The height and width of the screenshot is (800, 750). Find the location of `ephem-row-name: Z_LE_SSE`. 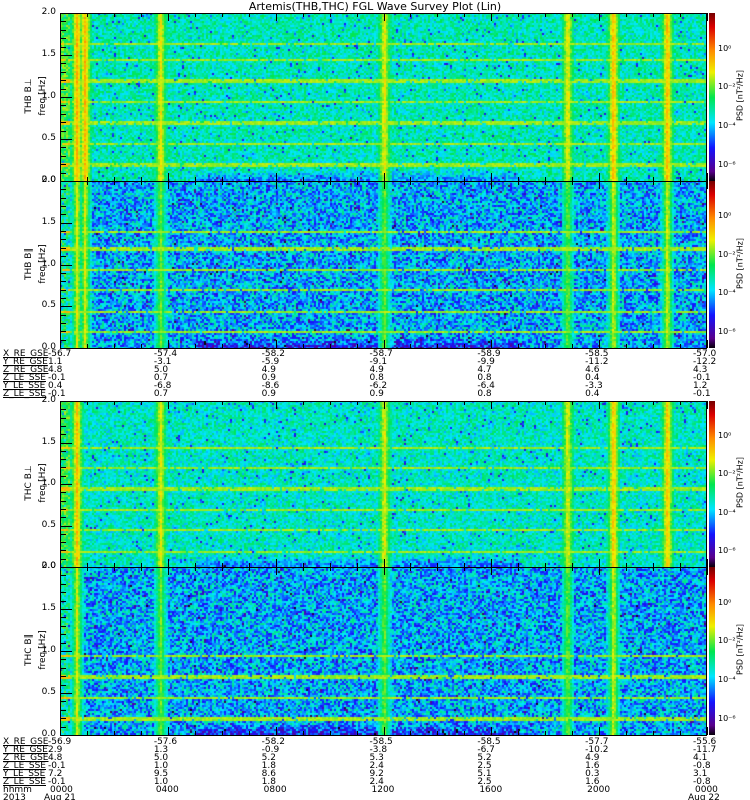

ephem-row-name: Z_LE_SSE is located at coordinates (24, 394).